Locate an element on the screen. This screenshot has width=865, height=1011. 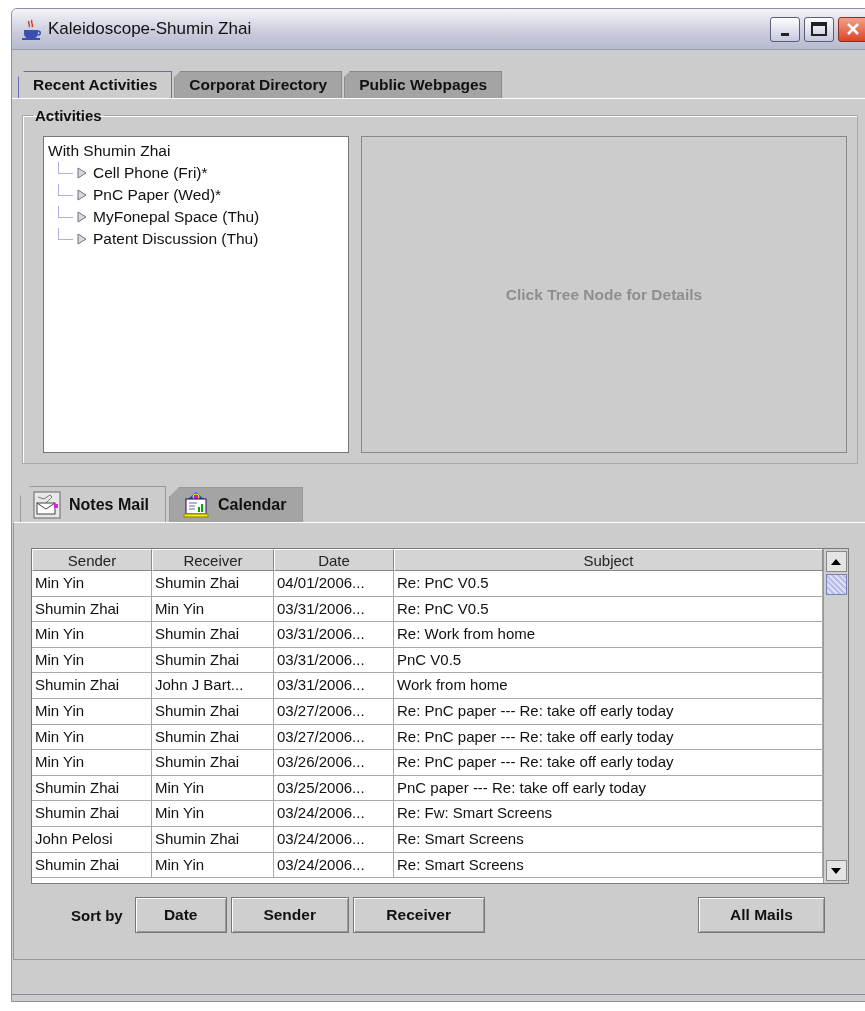
sort-button: Date is located at coordinates (180, 915).